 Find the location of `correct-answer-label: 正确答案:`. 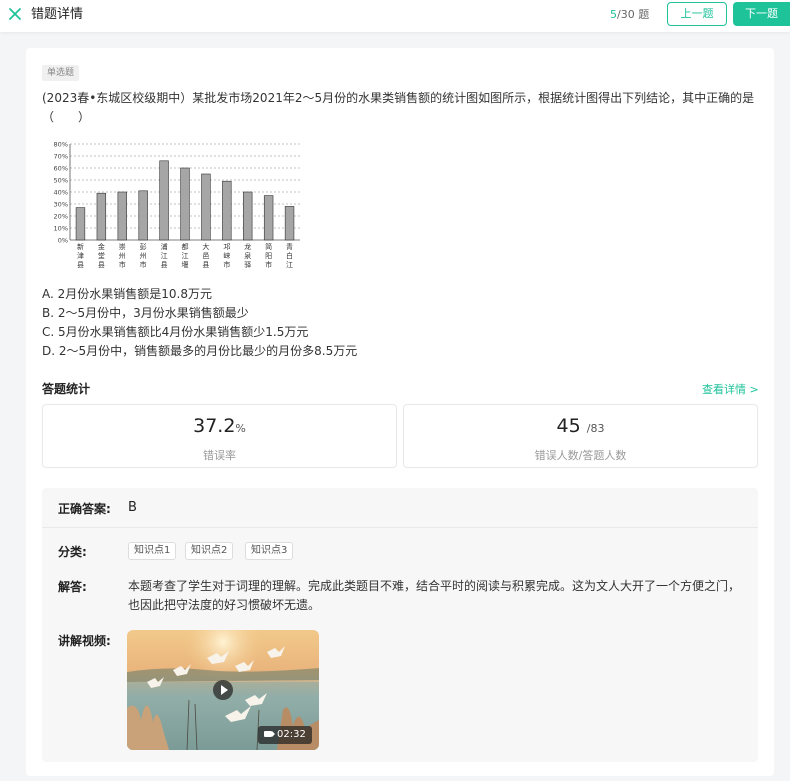

correct-answer-label: 正确答案: is located at coordinates (84, 509).